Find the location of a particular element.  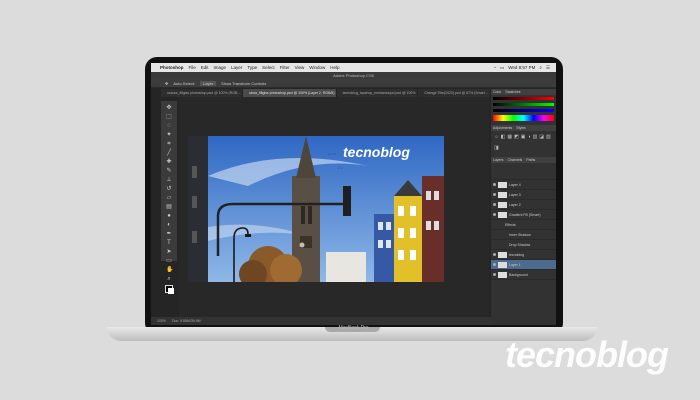

menu-edit: Edit is located at coordinates (205, 67).